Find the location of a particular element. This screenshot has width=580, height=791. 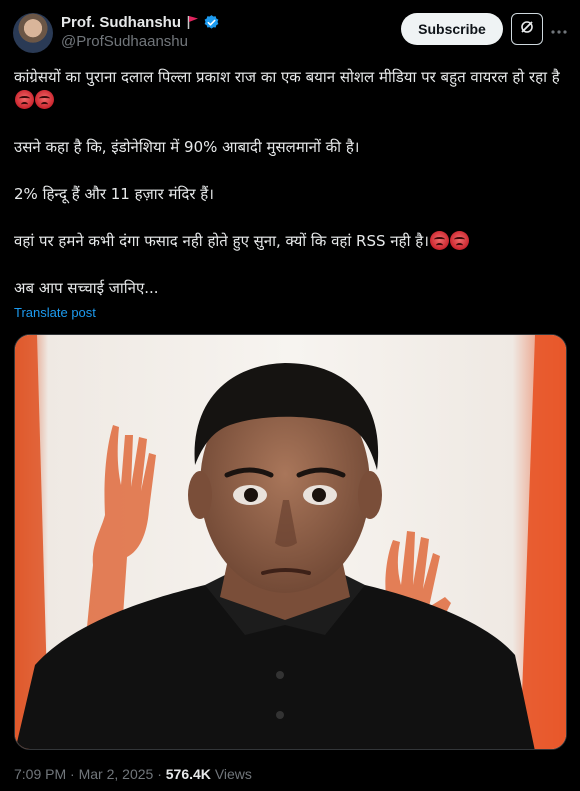

grok-button is located at coordinates (527, 29).